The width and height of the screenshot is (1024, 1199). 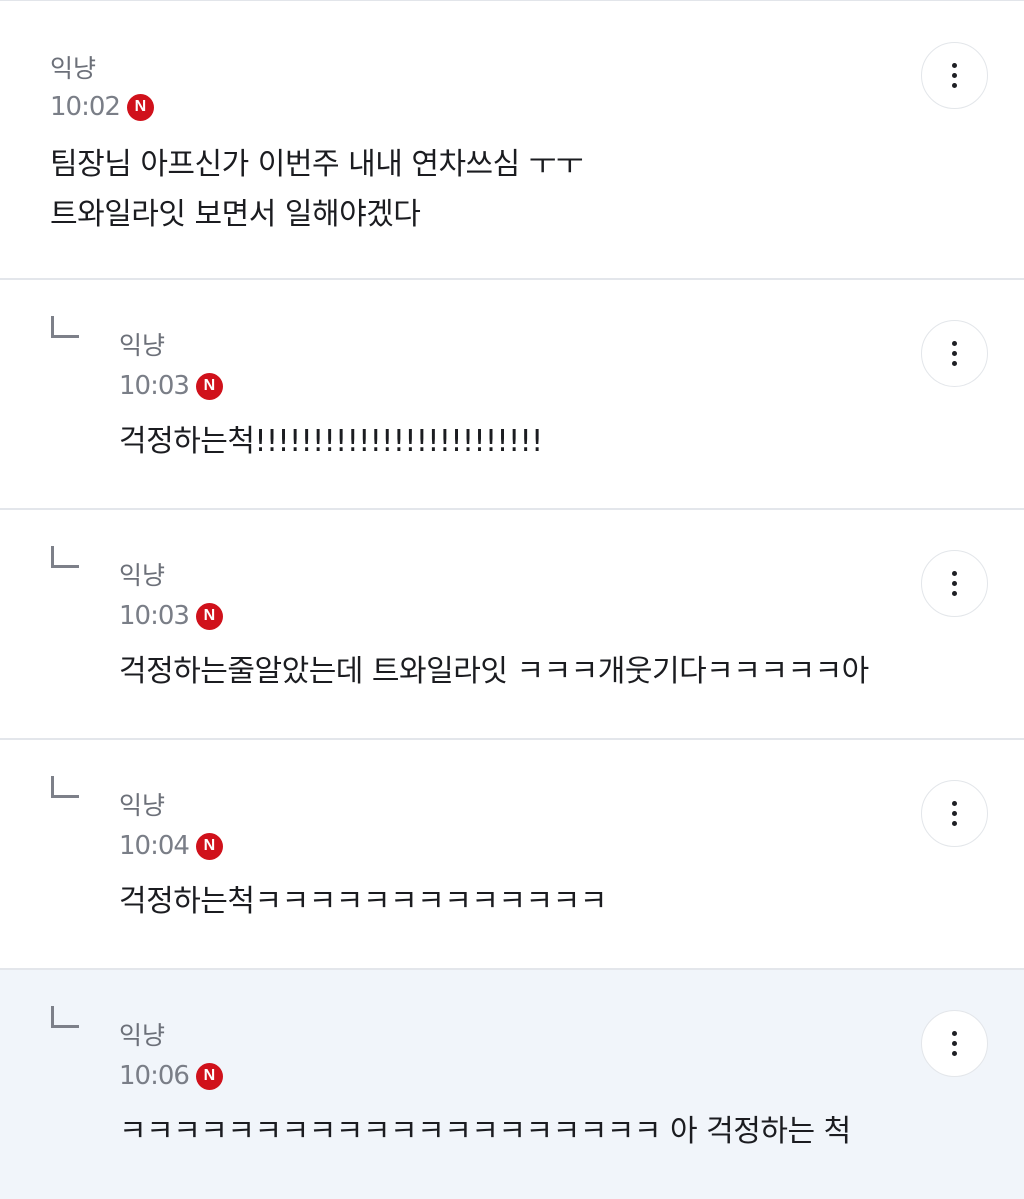 I want to click on comment-text: 걱정하는척!!!!!!!!!!!!!!!!!!!!!!!!!, so click(x=331, y=441).